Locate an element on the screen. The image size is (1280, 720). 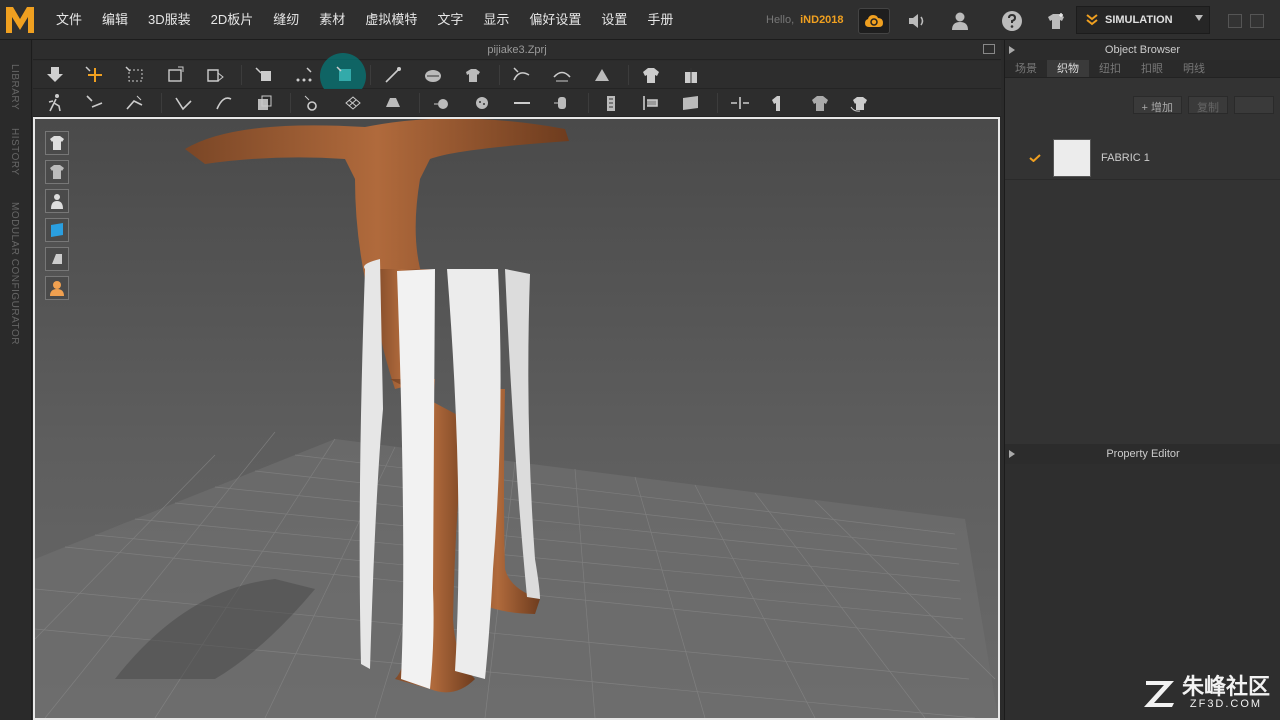
tool-sew-segment is located at coordinates (94, 103).